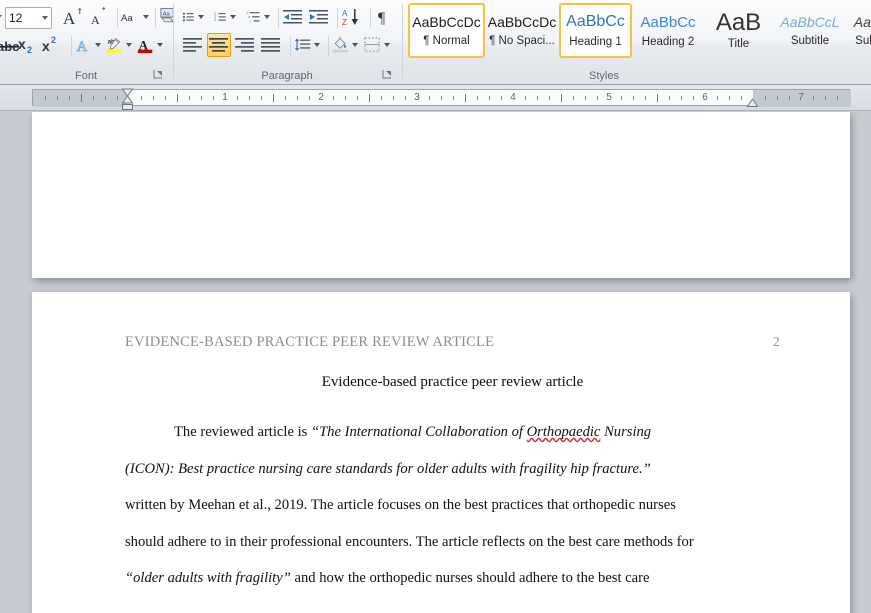  Describe the element at coordinates (345, 45) in the screenshot. I see `shading-button` at that location.